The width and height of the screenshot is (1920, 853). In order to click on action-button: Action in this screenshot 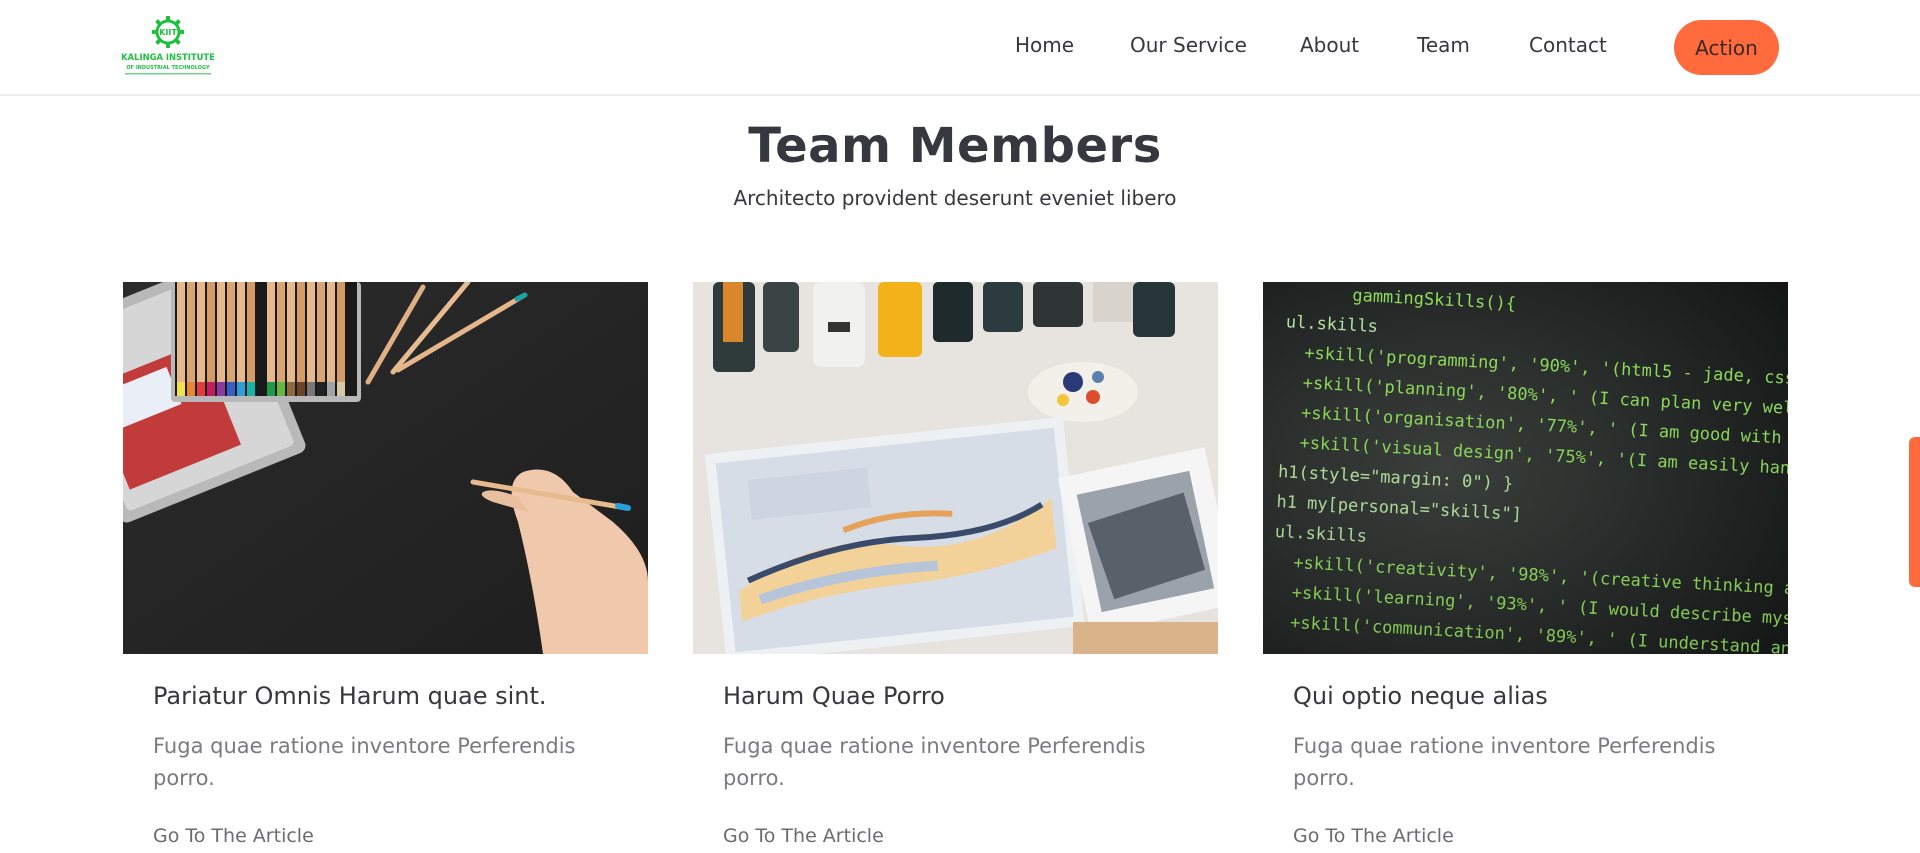, I will do `click(1726, 47)`.